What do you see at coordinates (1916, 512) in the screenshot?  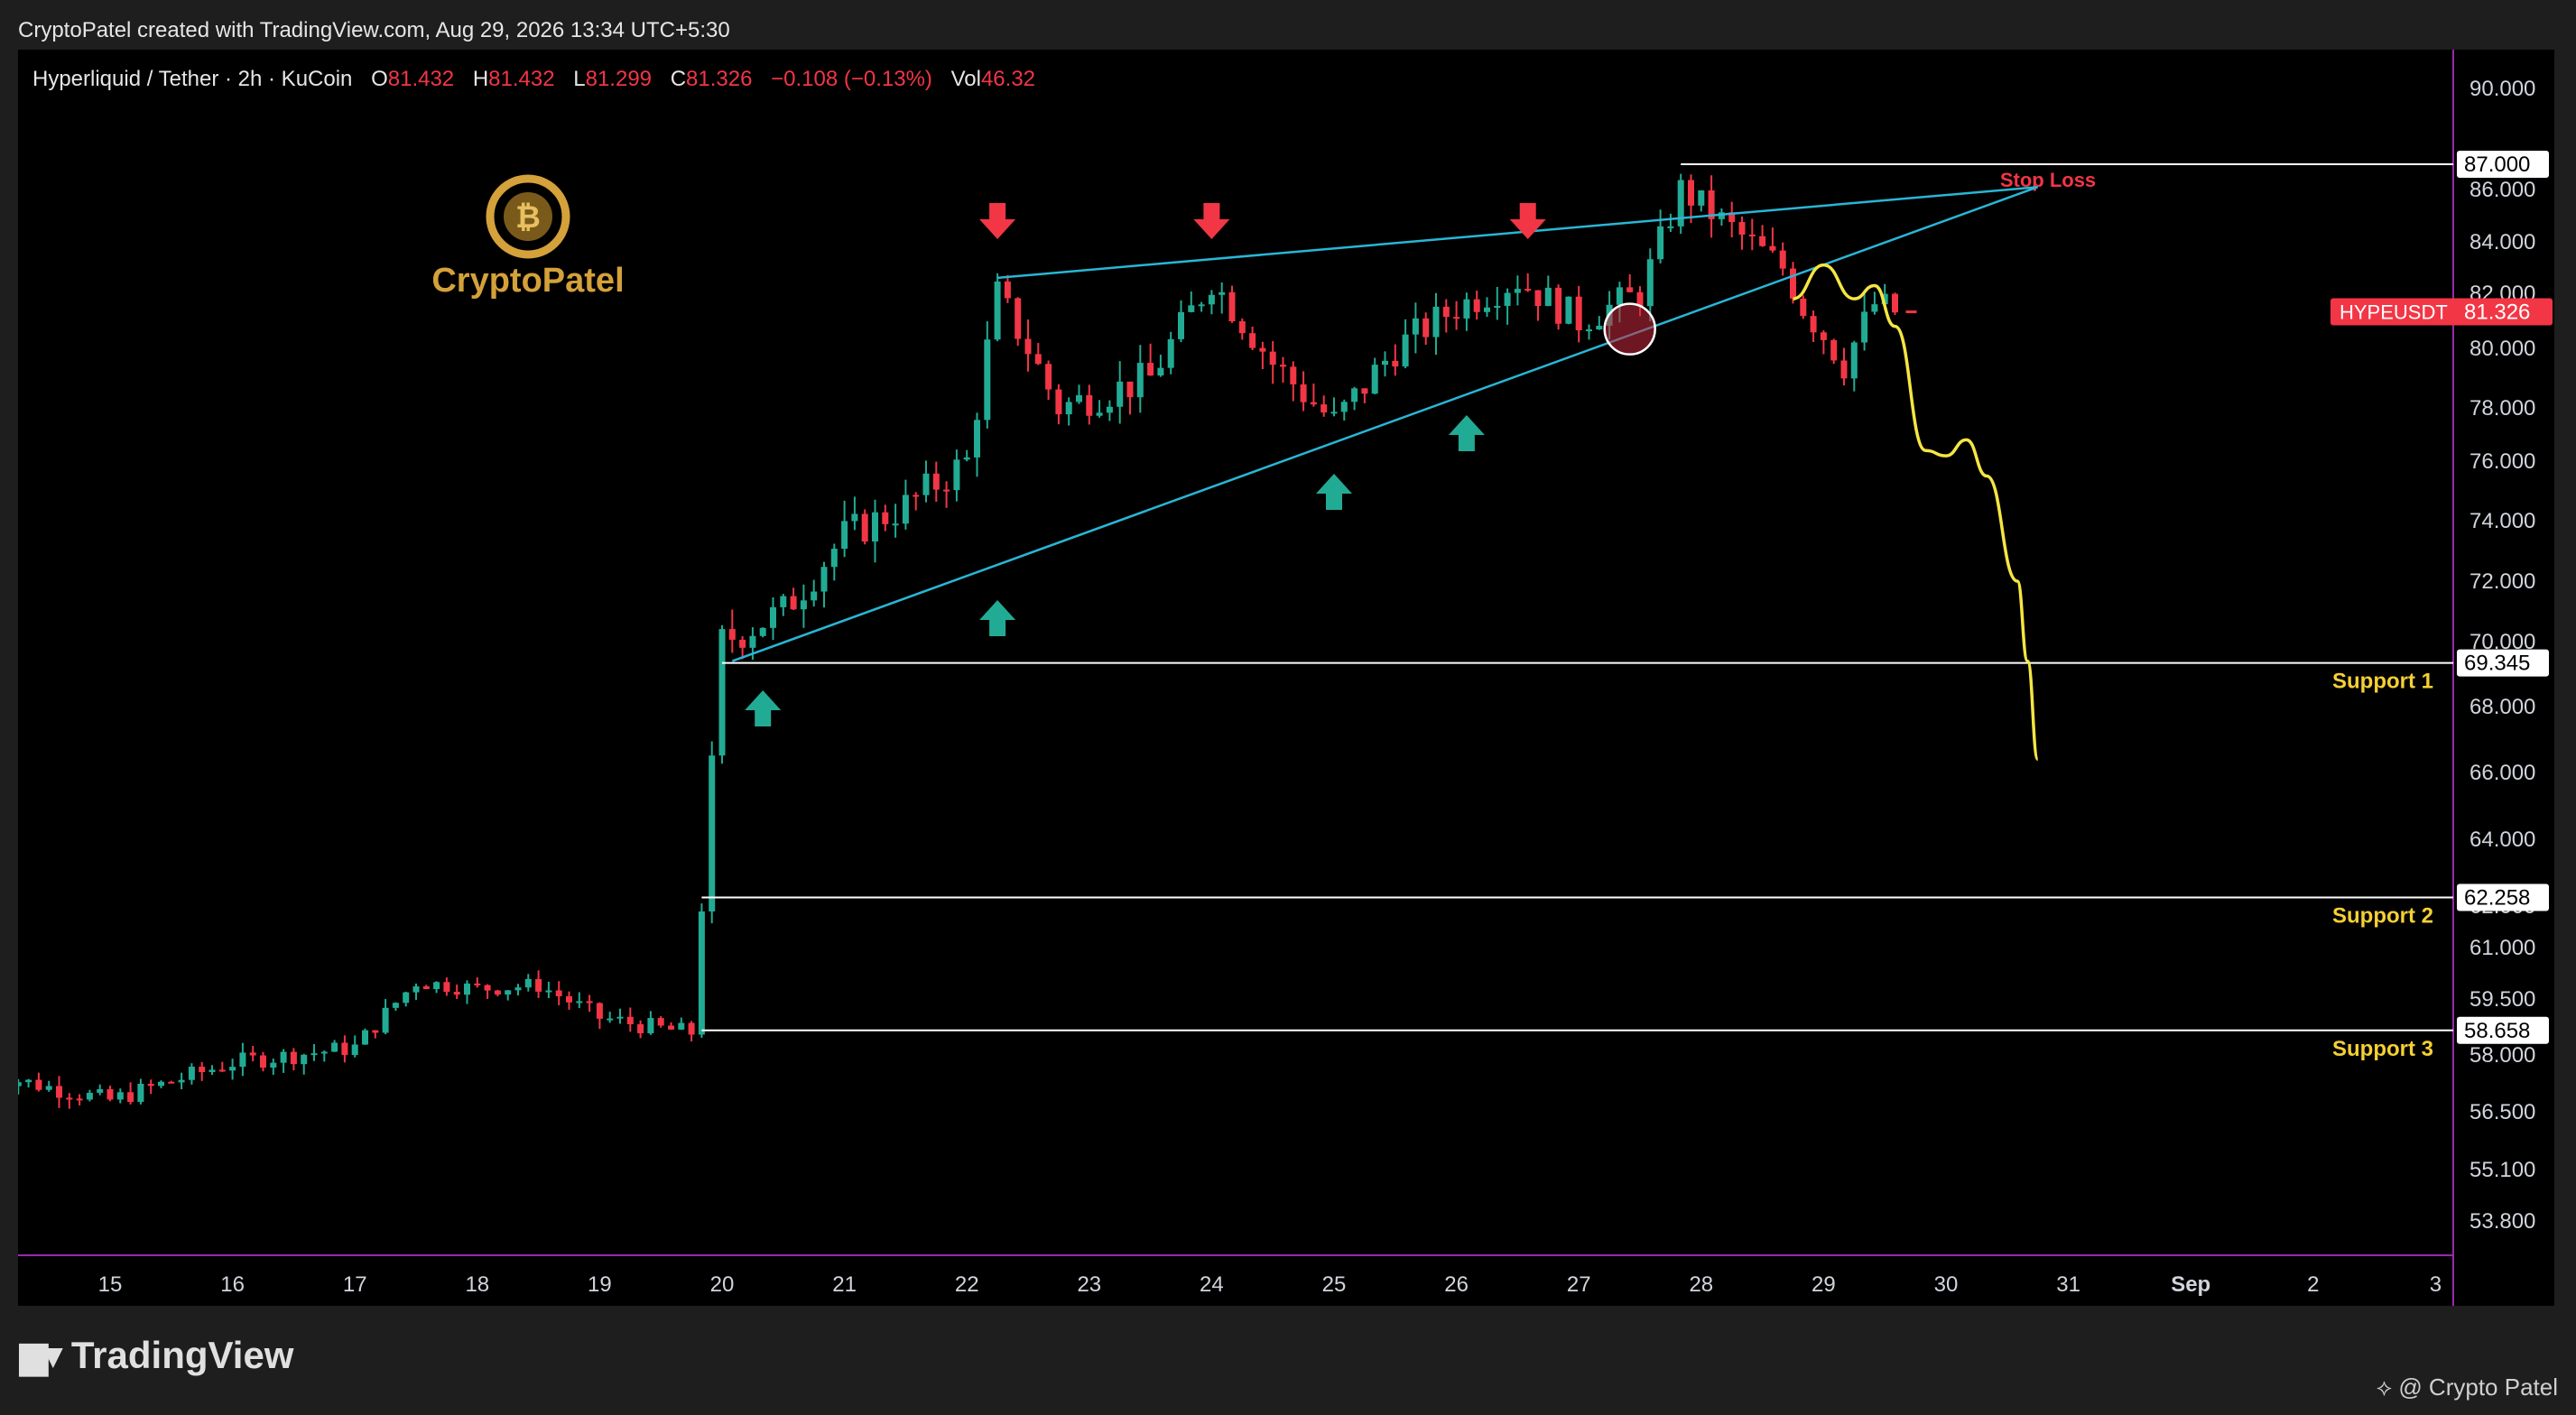 I see `projection-path` at bounding box center [1916, 512].